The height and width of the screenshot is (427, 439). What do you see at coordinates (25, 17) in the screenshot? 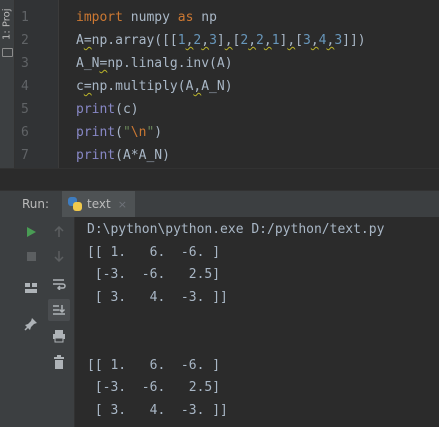
I see `line-number: 1` at bounding box center [25, 17].